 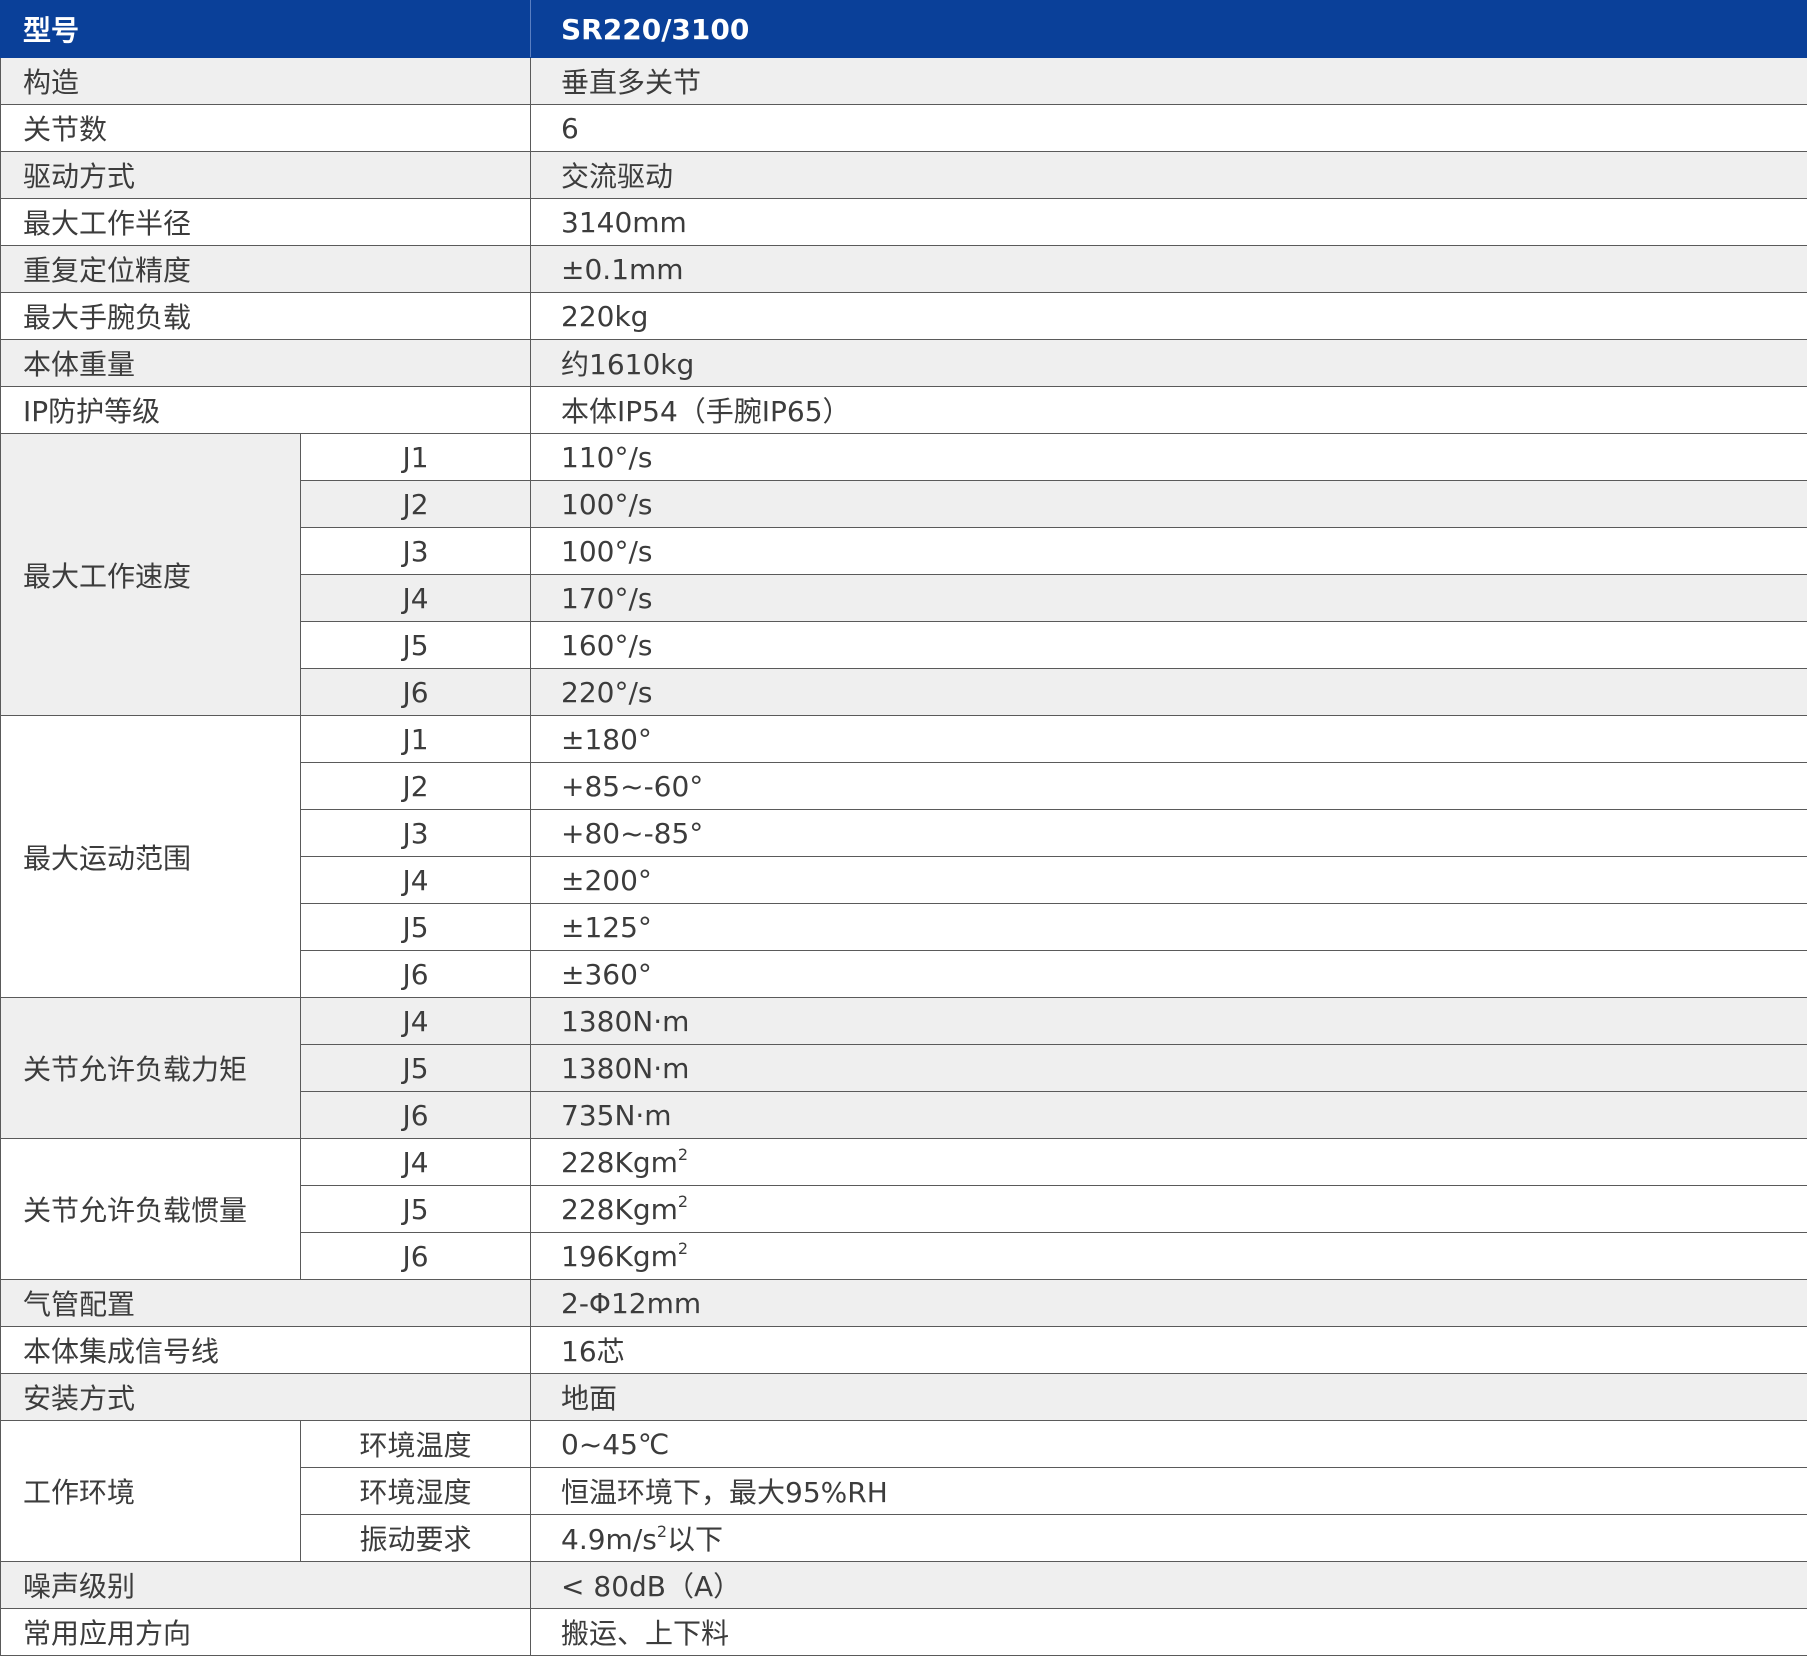 What do you see at coordinates (1168, 316) in the screenshot?
I see `row-value: 220kg` at bounding box center [1168, 316].